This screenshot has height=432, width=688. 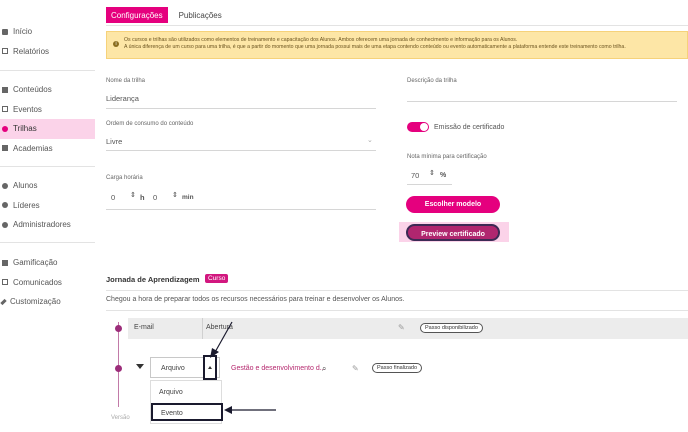 I want to click on sidebar-group-3: Alunos Líderes Administradores, so click(x=47, y=205).